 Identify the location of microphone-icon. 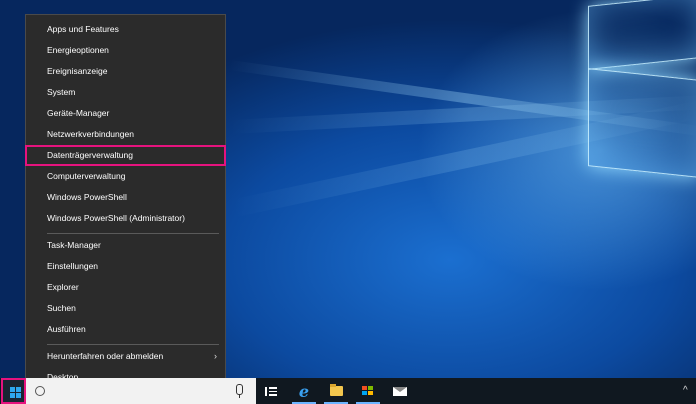
(239, 389).